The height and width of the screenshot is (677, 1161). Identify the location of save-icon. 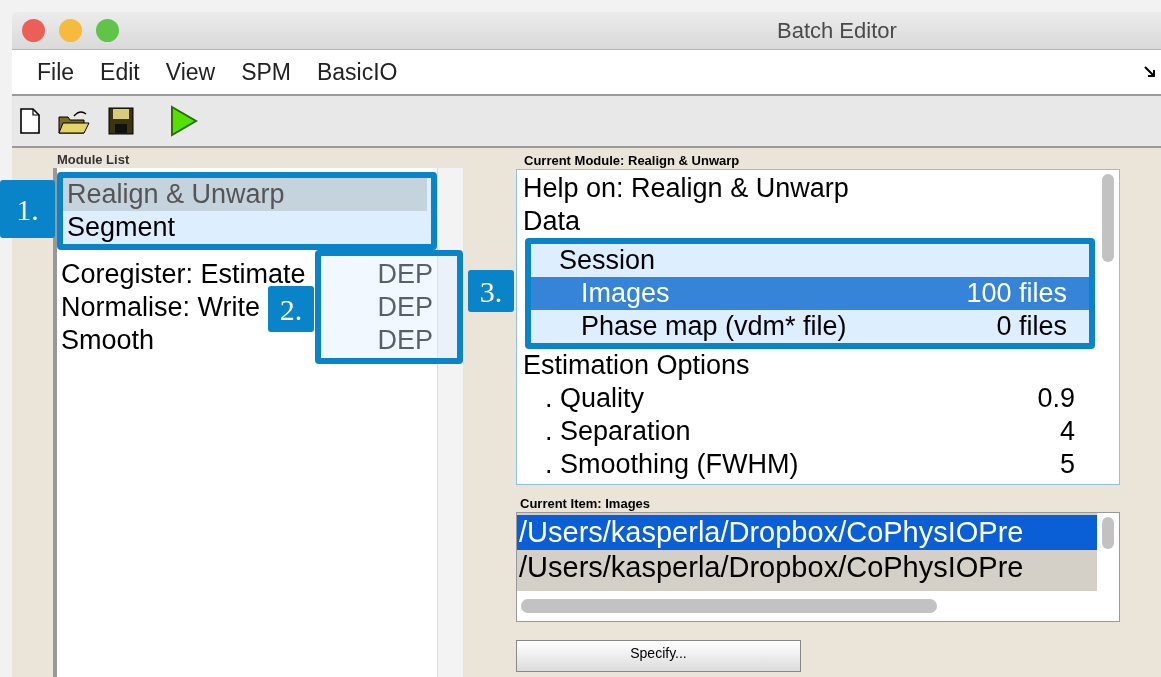
(121, 121).